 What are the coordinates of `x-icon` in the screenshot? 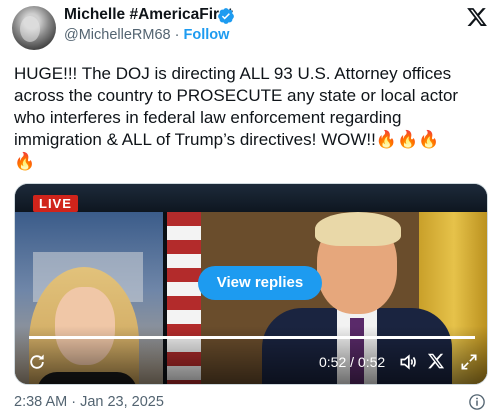 It's located at (436, 361).